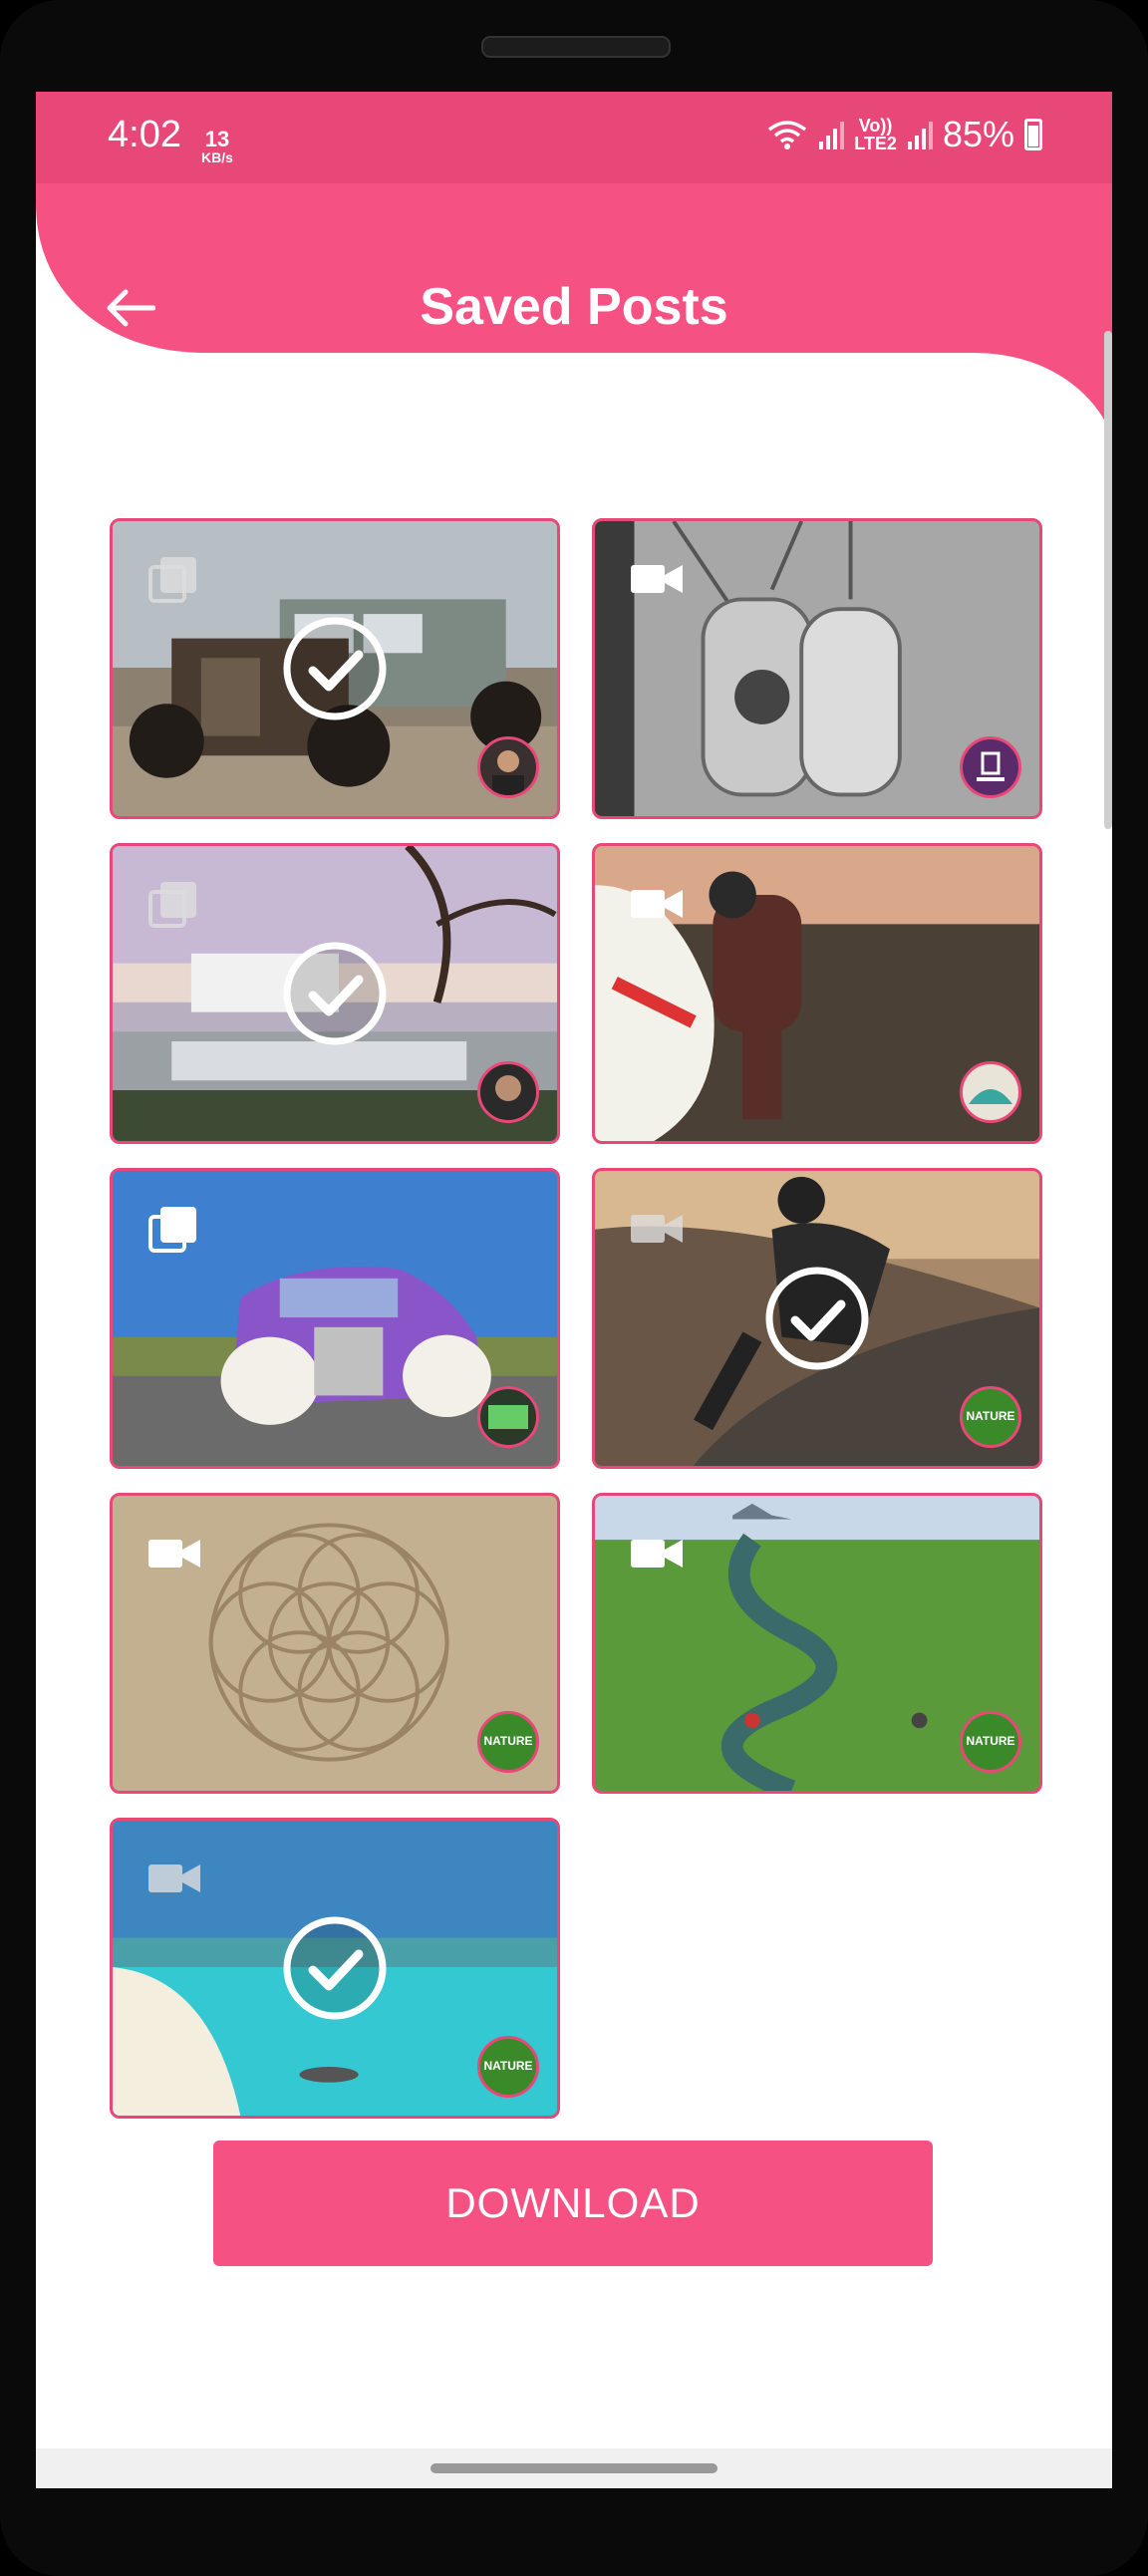  What do you see at coordinates (573, 2203) in the screenshot?
I see `download-button: DOWNLOAD` at bounding box center [573, 2203].